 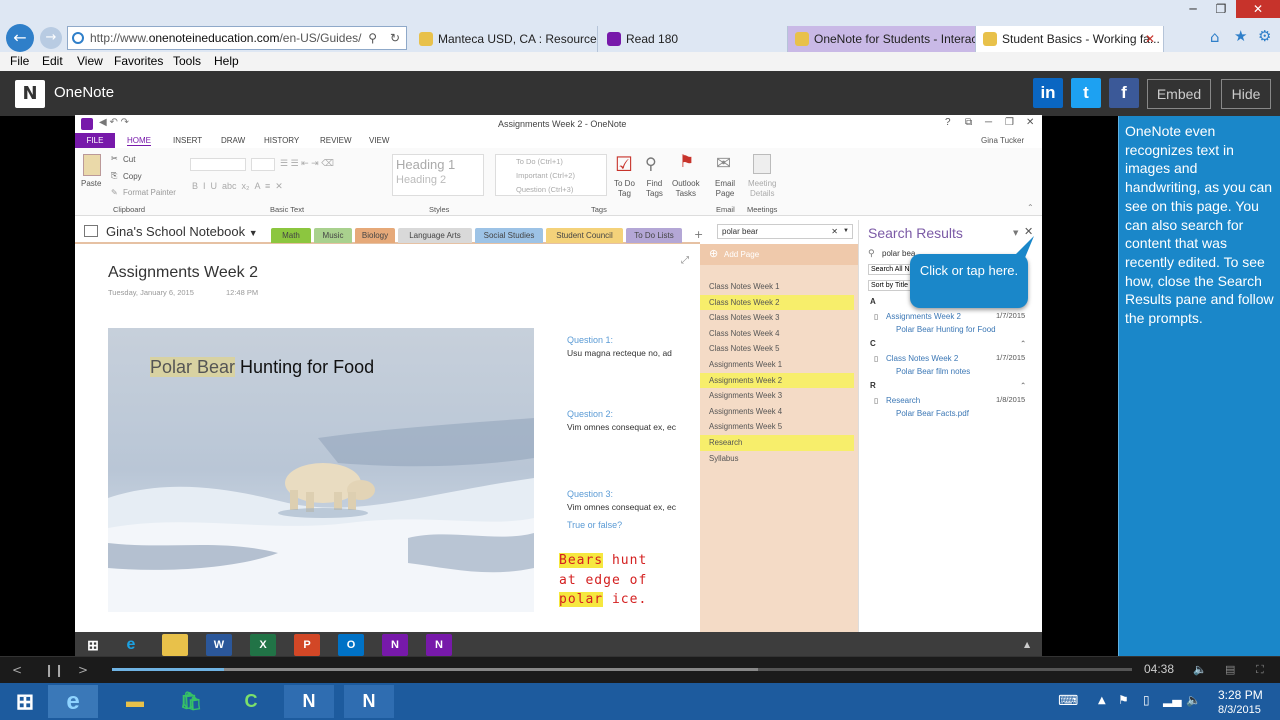 What do you see at coordinates (725, 189) in the screenshot?
I see `email-page-button: Email Page` at bounding box center [725, 189].